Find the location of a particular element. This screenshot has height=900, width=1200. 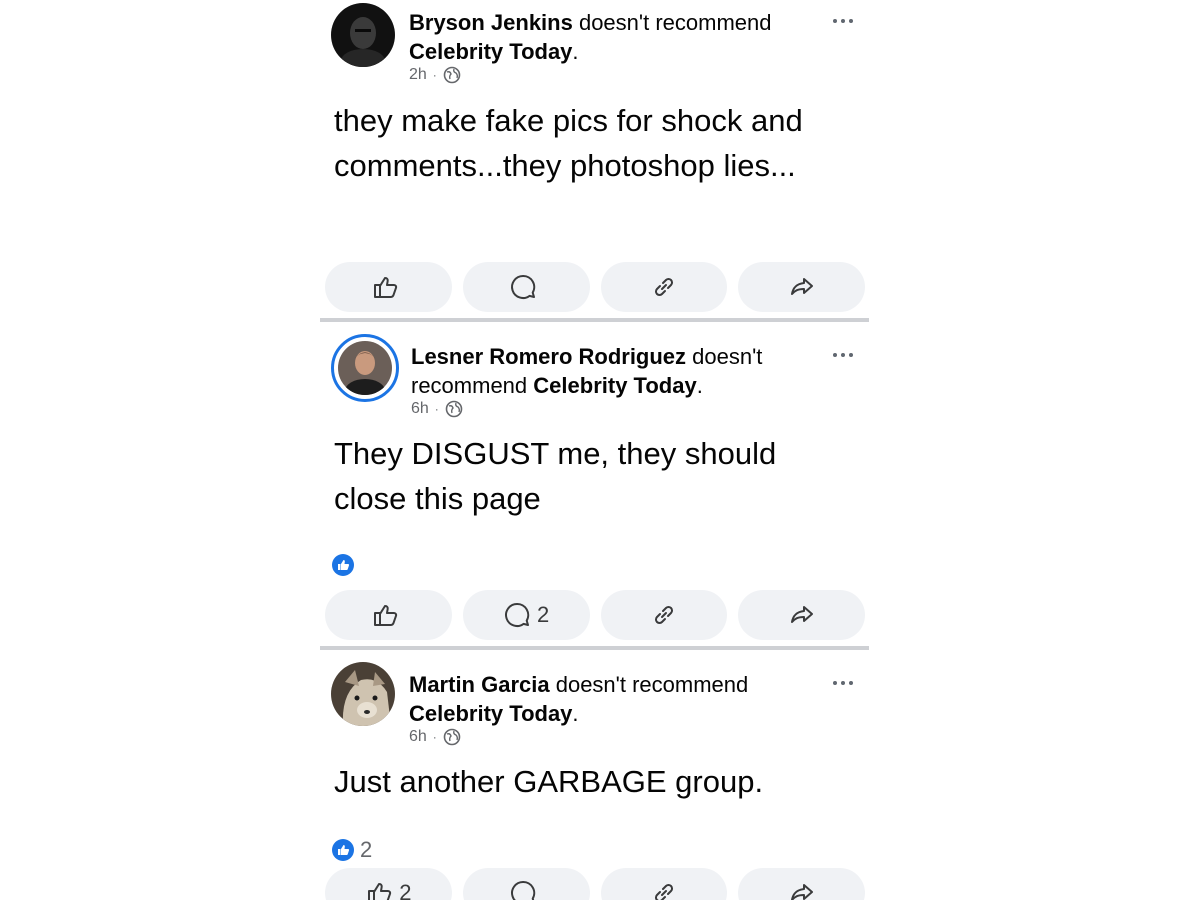

action-bar is located at coordinates (595, 287).